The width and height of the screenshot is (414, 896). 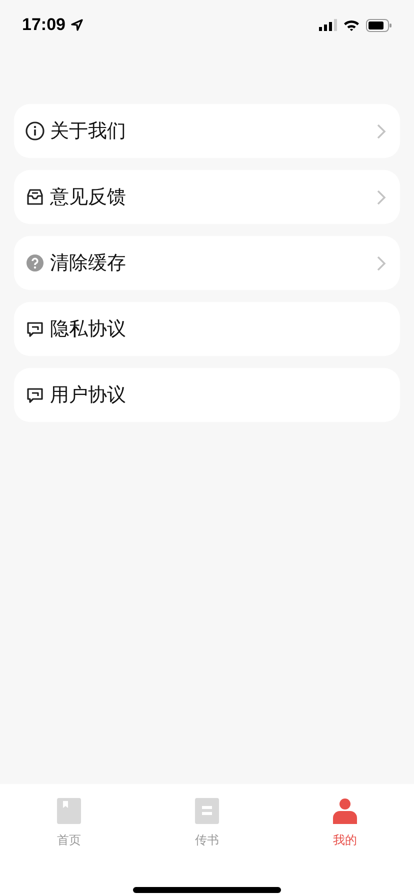 What do you see at coordinates (77, 25) in the screenshot?
I see `location-arrow-icon` at bounding box center [77, 25].